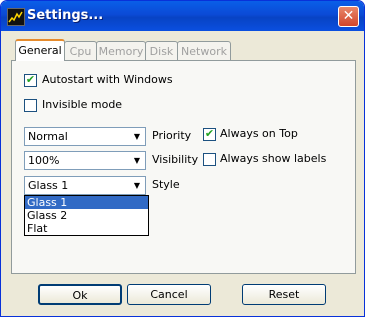 Image resolution: width=365 pixels, height=317 pixels. Describe the element at coordinates (259, 133) in the screenshot. I see `always-on-top-label: Always on Top` at that location.